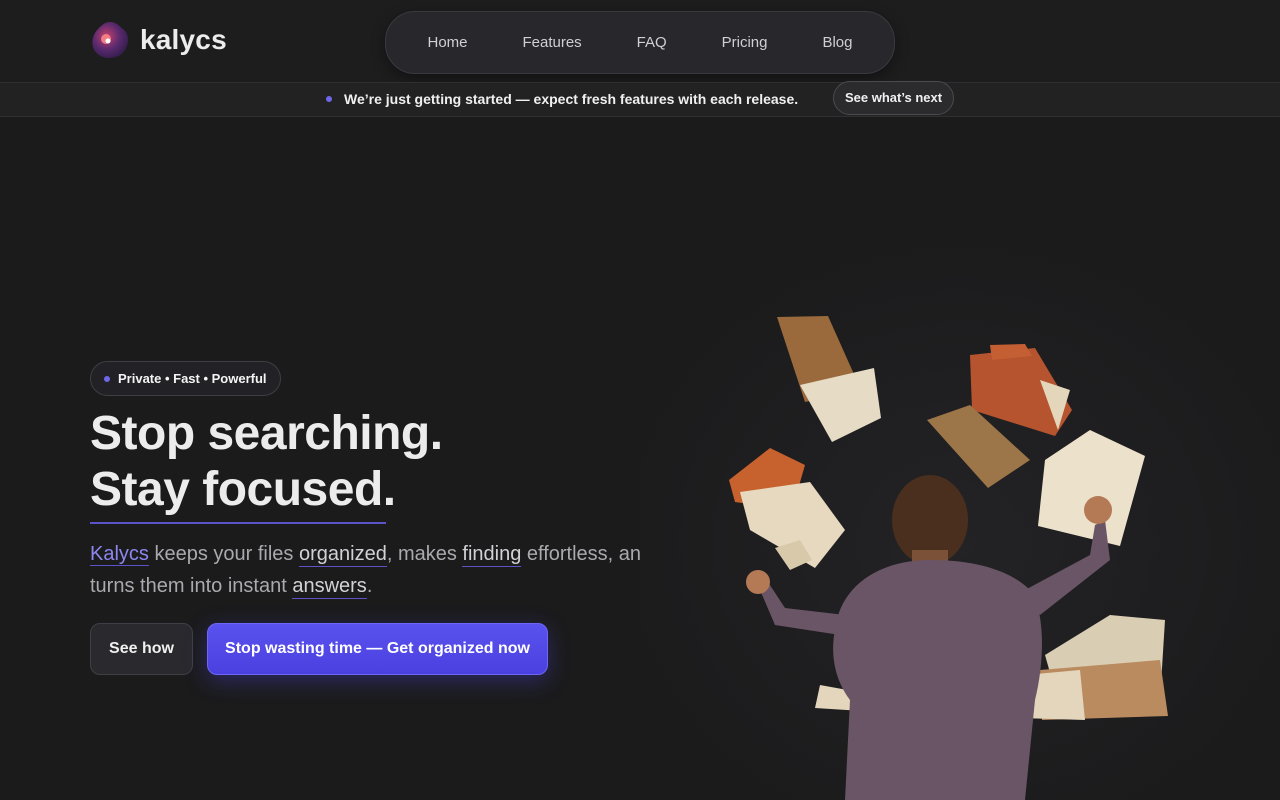 The height and width of the screenshot is (800, 1280). What do you see at coordinates (447, 42) in the screenshot?
I see `nav-home: Home` at bounding box center [447, 42].